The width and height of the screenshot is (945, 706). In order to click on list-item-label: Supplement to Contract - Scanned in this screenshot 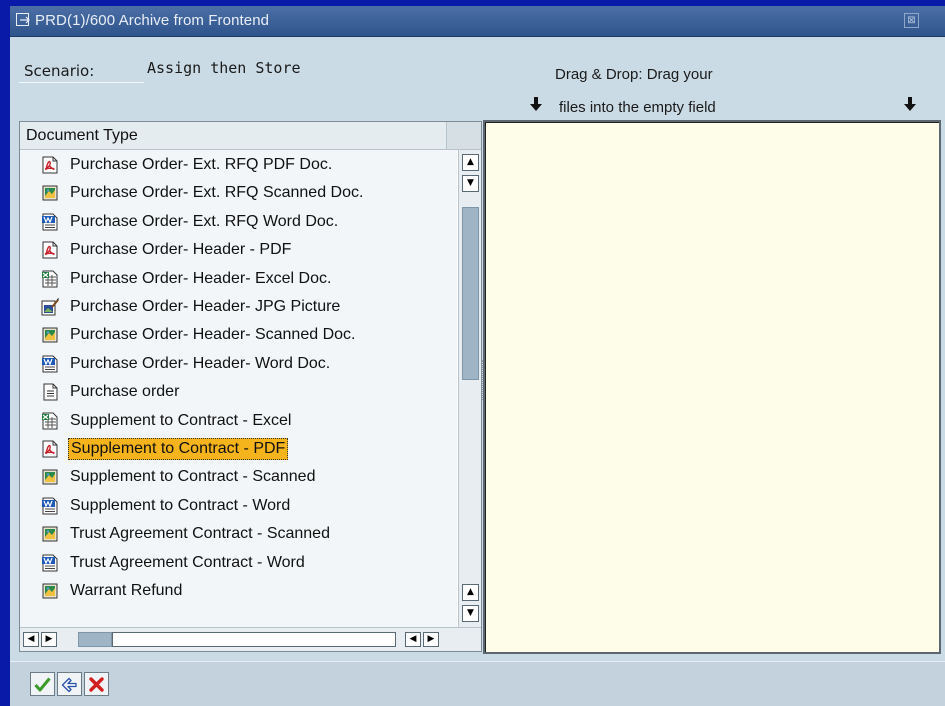, I will do `click(193, 477)`.